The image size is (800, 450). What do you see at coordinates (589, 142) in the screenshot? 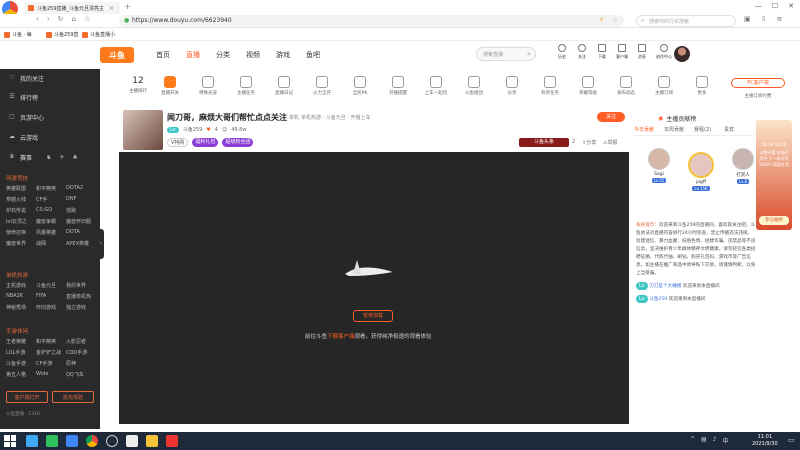
I see `share-link: ⇪分享` at bounding box center [589, 142].